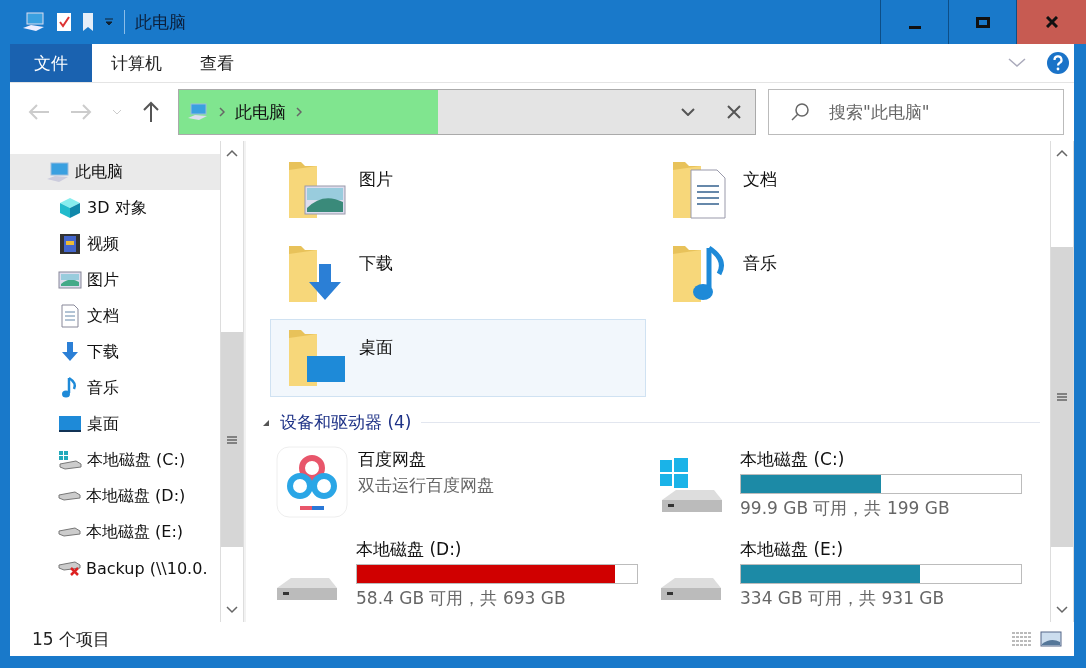 This screenshot has height=668, width=1086. Describe the element at coordinates (136, 63) in the screenshot. I see `ribbon-tab: 计算机` at that location.